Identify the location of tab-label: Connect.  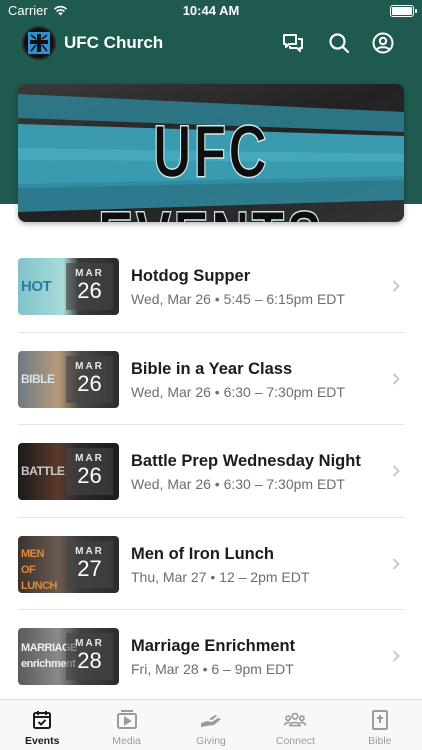
(295, 741).